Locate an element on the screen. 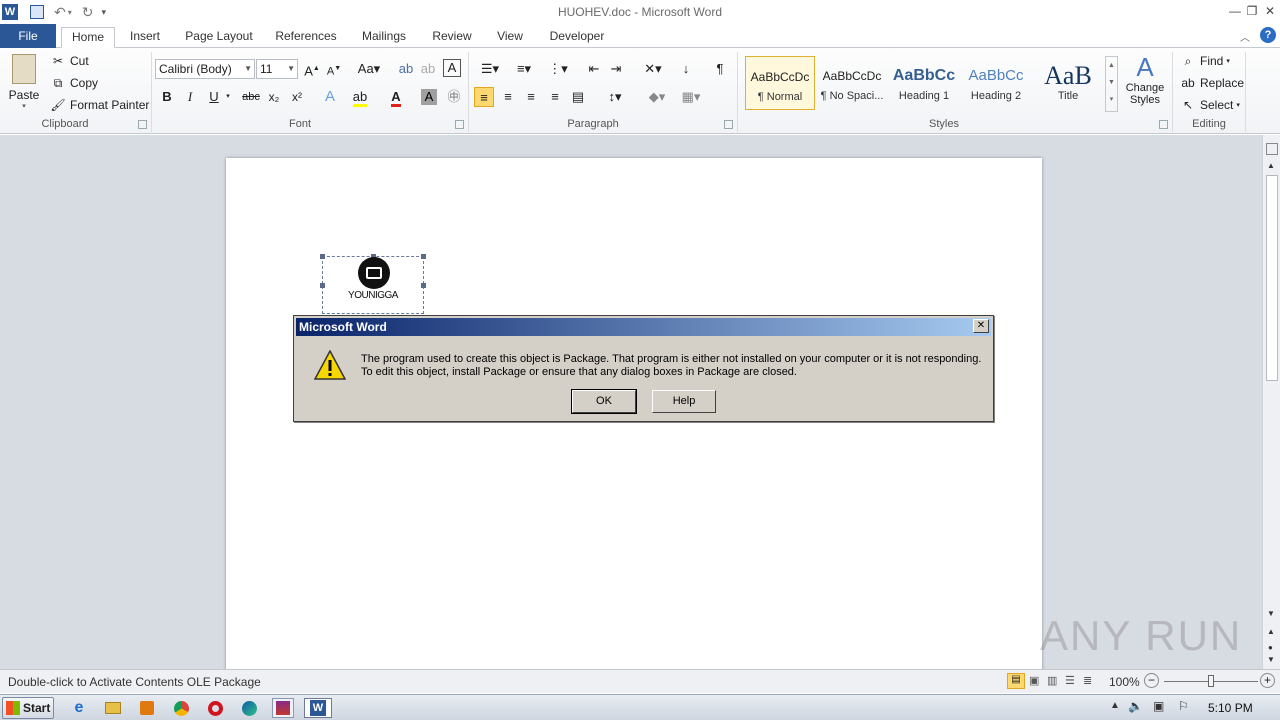 The height and width of the screenshot is (720, 1280). ole-package-object: YOUNIGGA is located at coordinates (373, 284).